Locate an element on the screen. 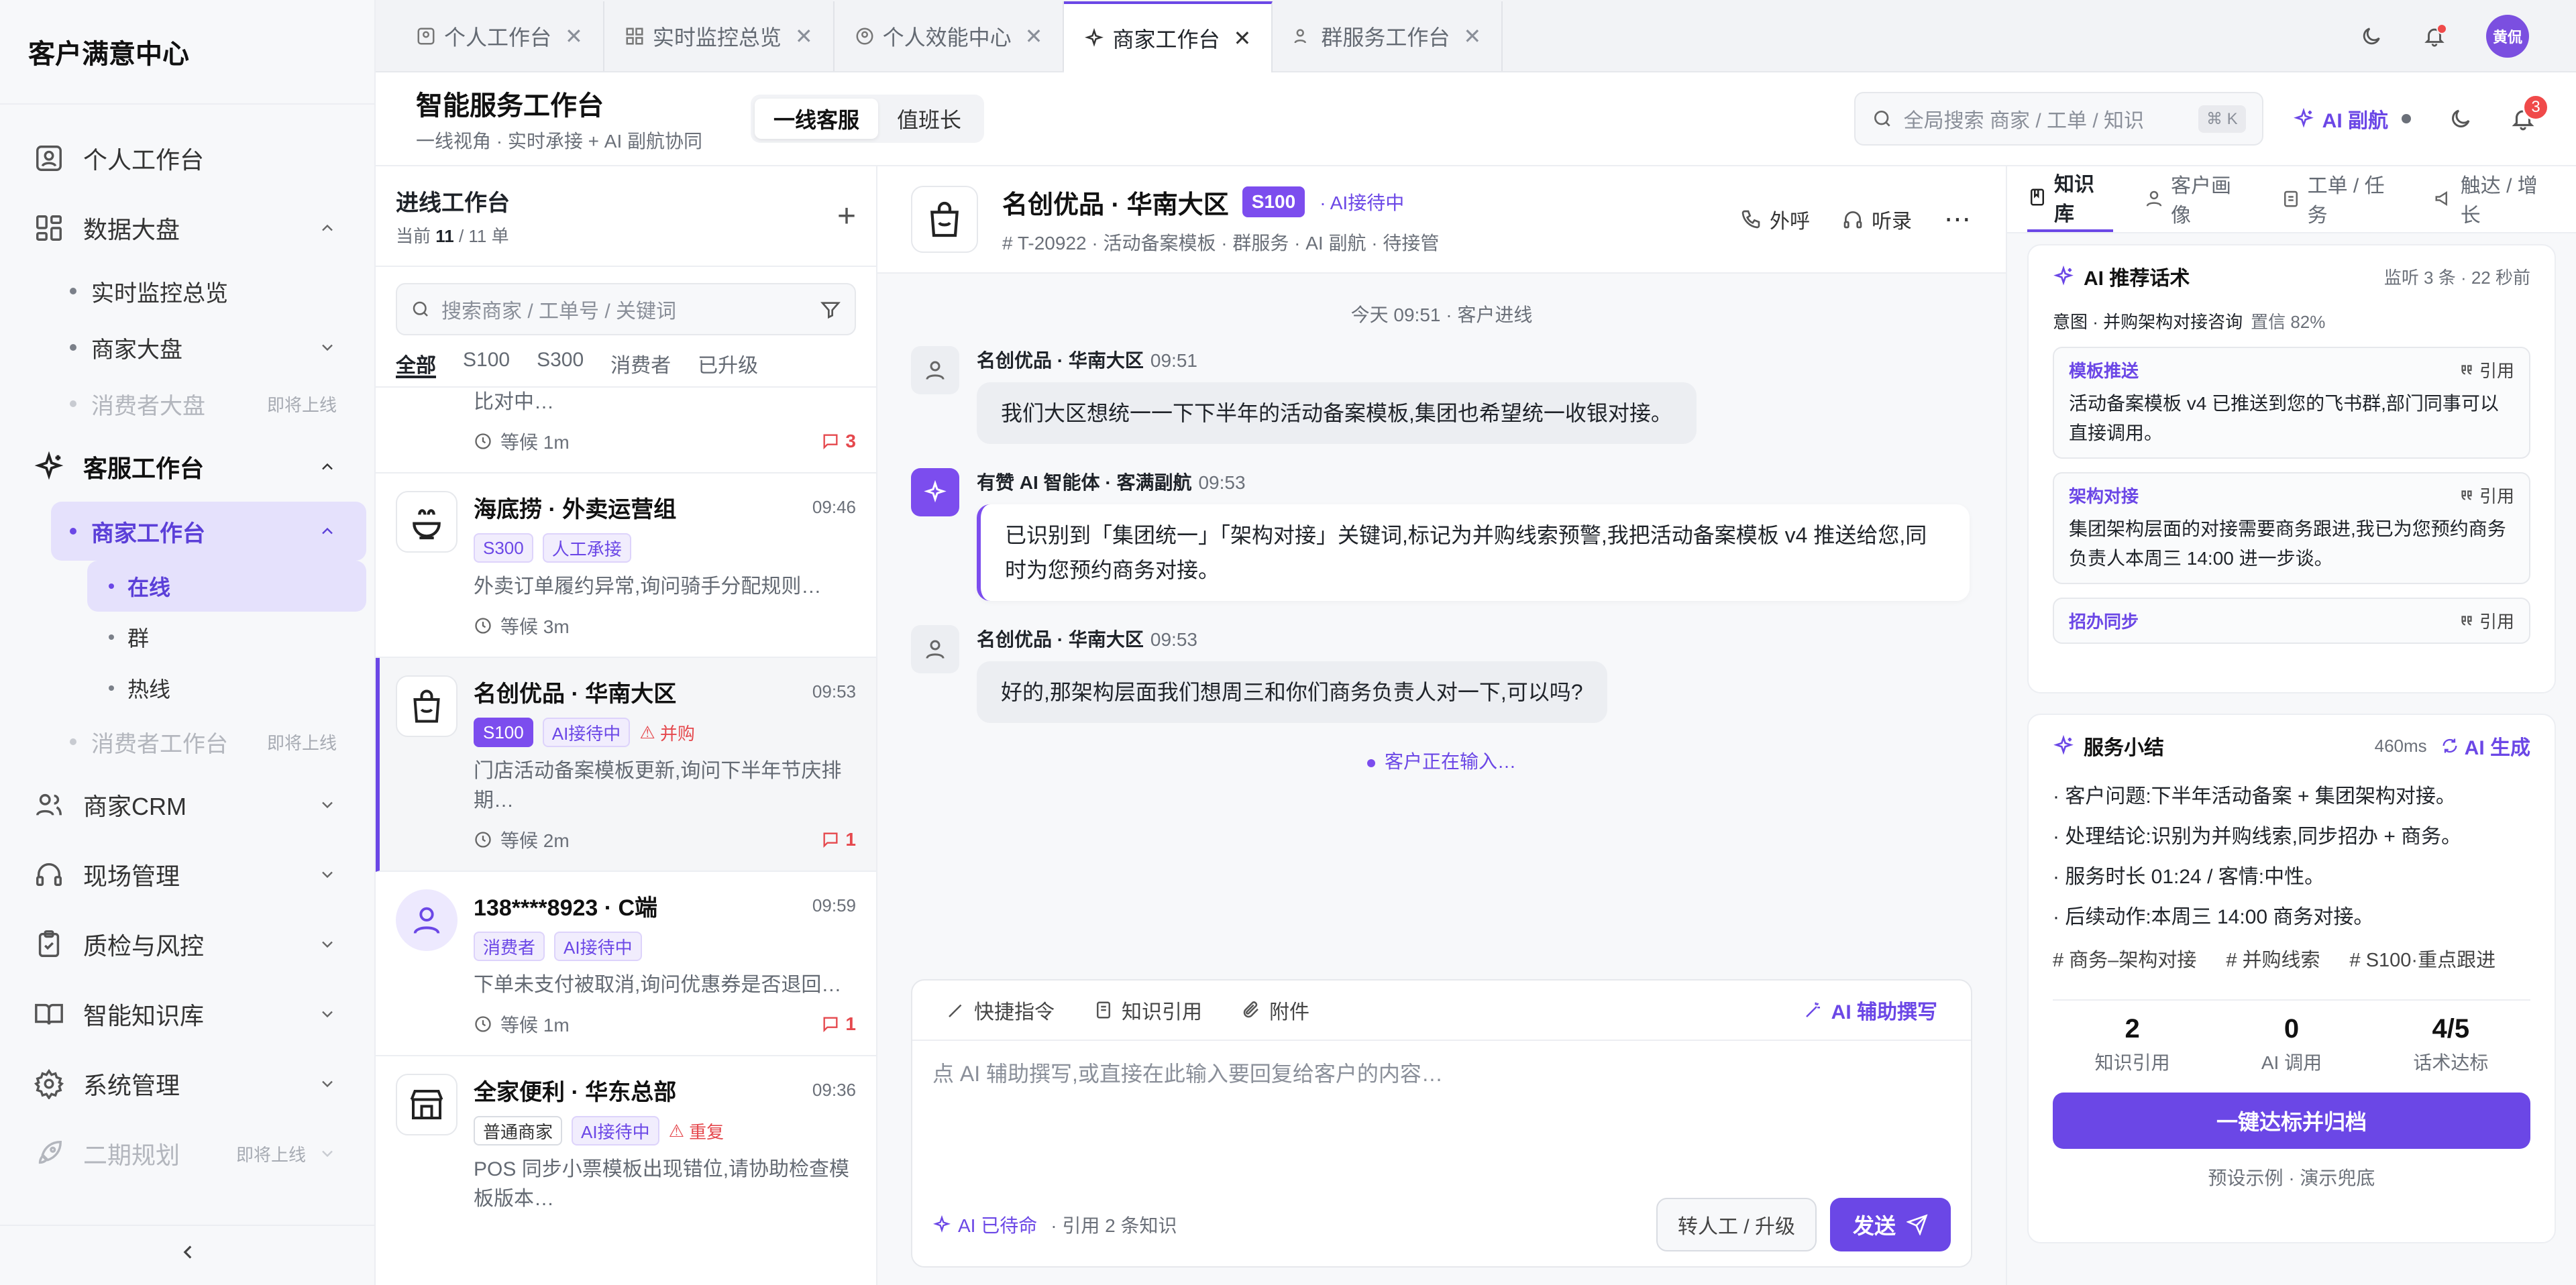 This screenshot has width=2576, height=1285. user-icon is located at coordinates (427, 920).